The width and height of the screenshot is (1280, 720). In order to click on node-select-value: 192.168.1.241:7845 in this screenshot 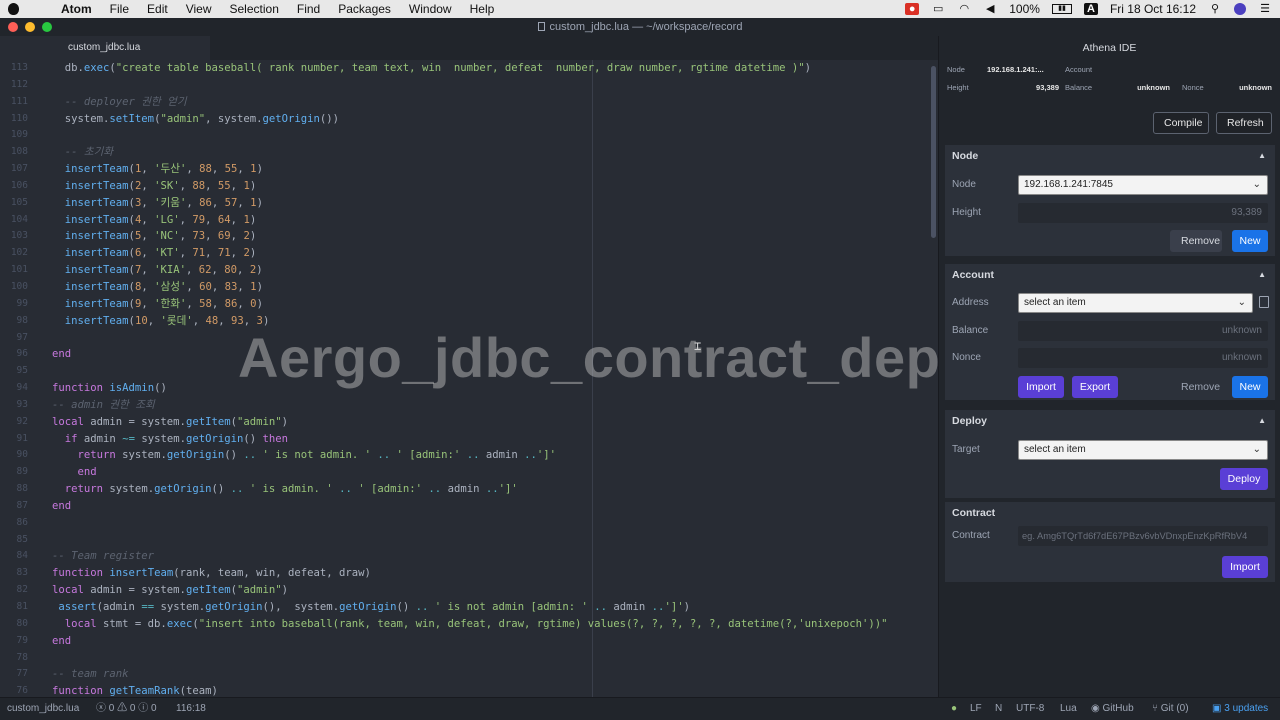, I will do `click(1068, 184)`.